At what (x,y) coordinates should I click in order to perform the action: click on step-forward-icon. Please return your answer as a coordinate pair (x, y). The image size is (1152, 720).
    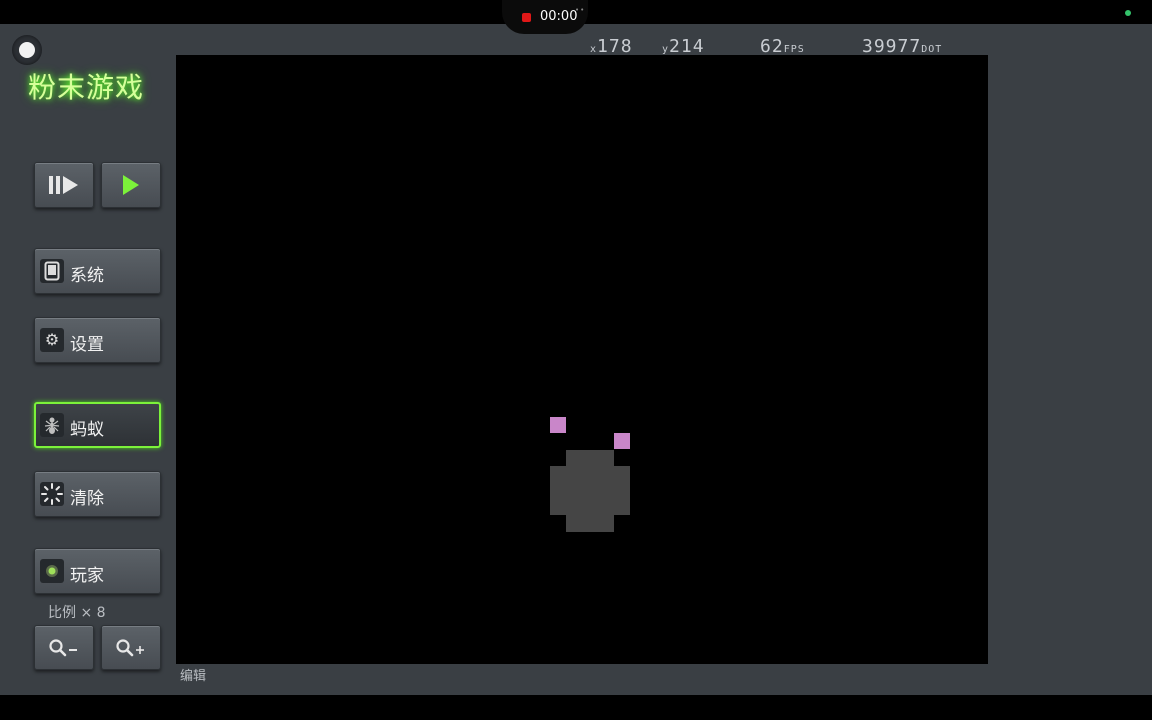
    Looking at the image, I should click on (64, 185).